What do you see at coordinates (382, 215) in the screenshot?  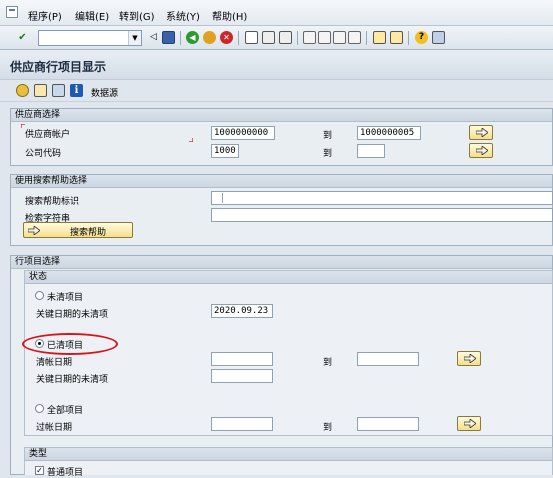 I see `search-string-input` at bounding box center [382, 215].